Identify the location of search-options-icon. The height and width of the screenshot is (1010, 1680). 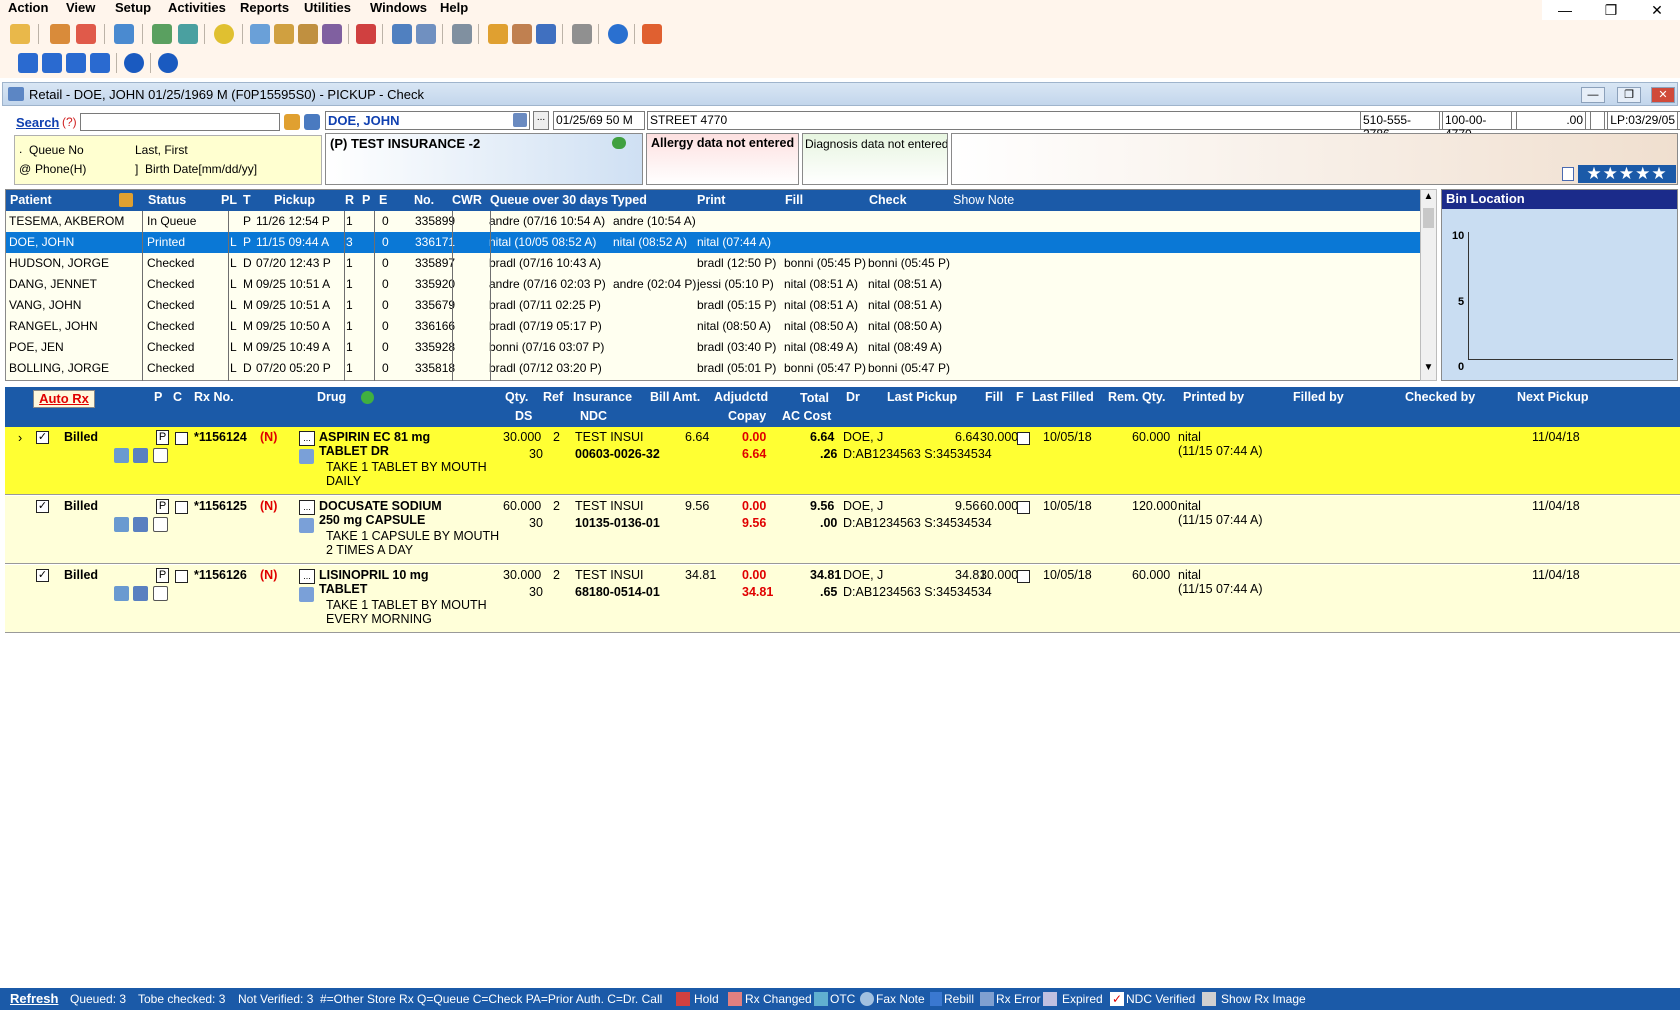
(312, 122).